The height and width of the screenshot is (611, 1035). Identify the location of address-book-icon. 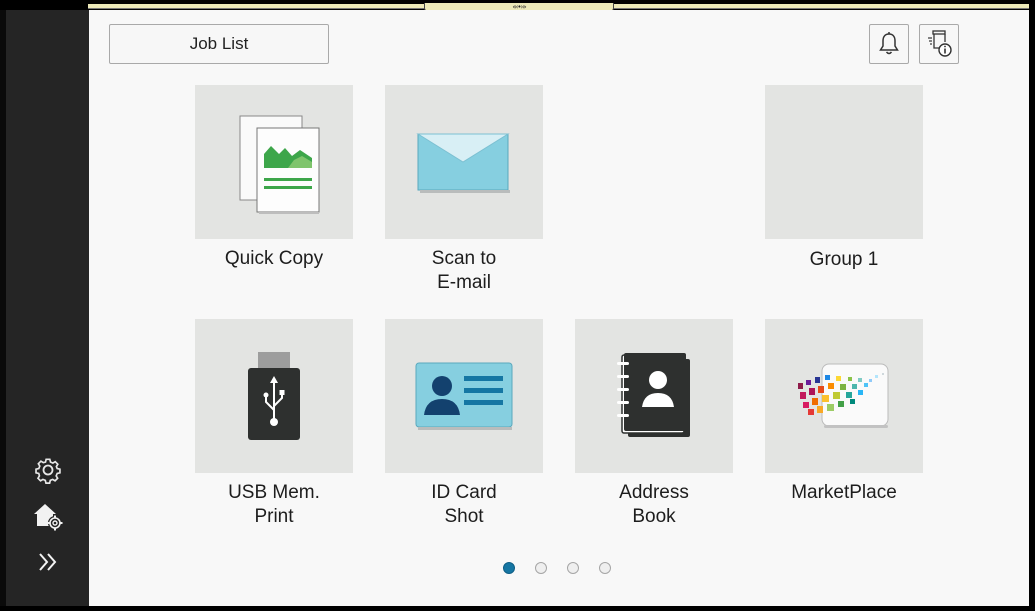
(653, 395).